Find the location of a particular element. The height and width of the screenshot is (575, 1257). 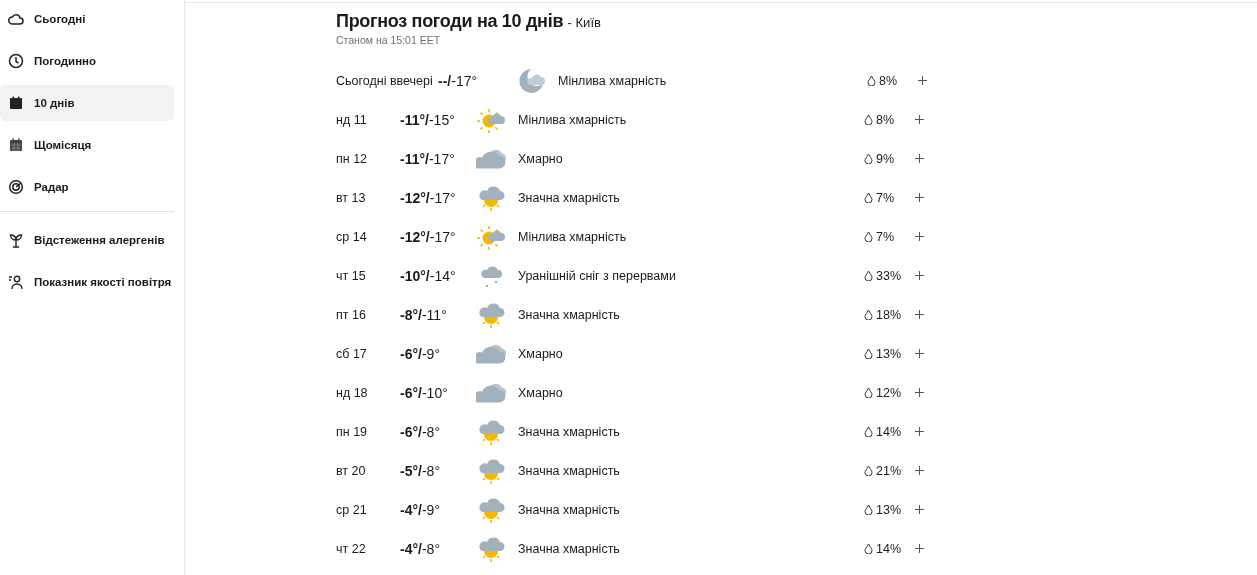

precipitation-chance: 12% is located at coordinates (889, 392).